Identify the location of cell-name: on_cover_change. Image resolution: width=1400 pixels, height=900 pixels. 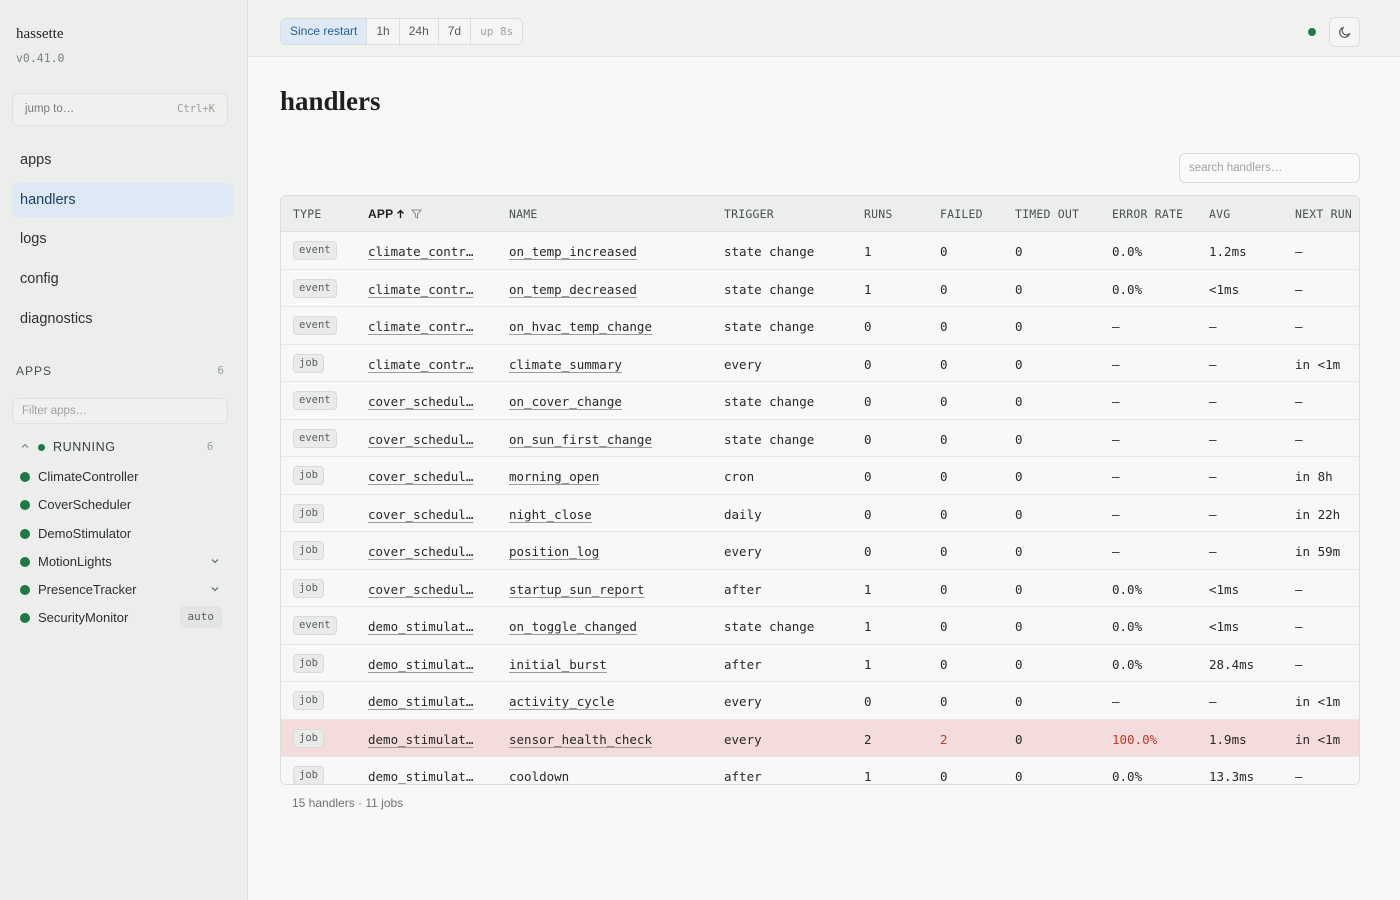
(565, 401).